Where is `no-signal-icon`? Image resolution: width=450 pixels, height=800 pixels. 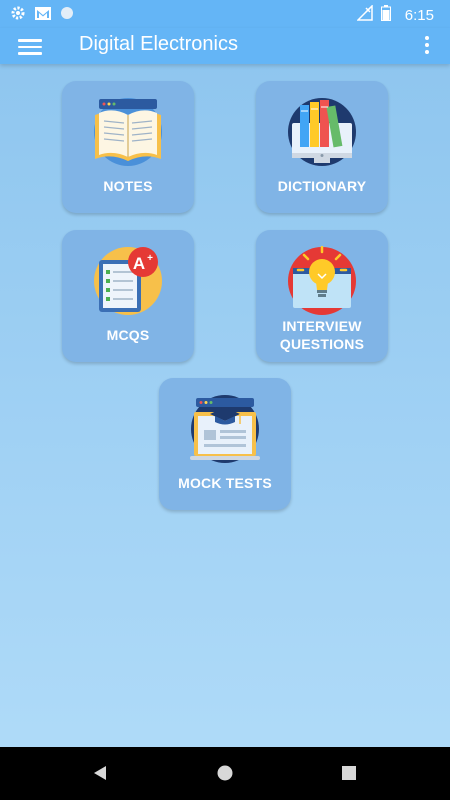 no-signal-icon is located at coordinates (364, 15).